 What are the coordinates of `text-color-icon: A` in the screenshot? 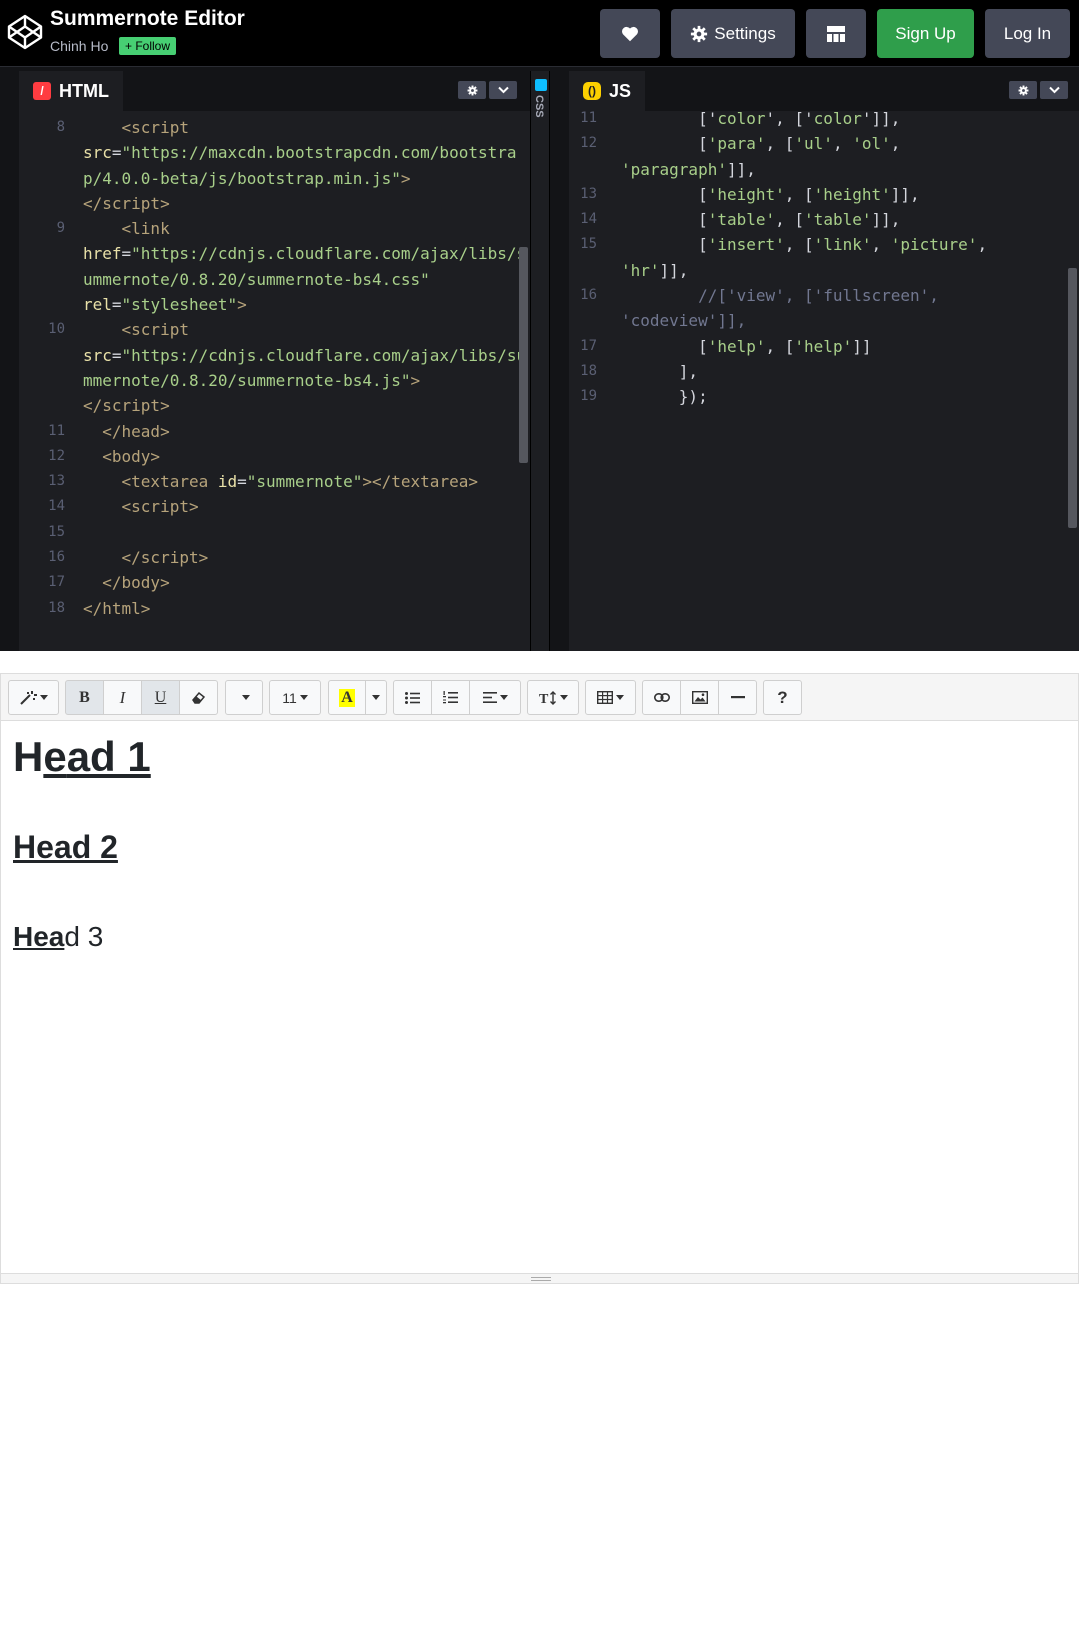 It's located at (347, 697).